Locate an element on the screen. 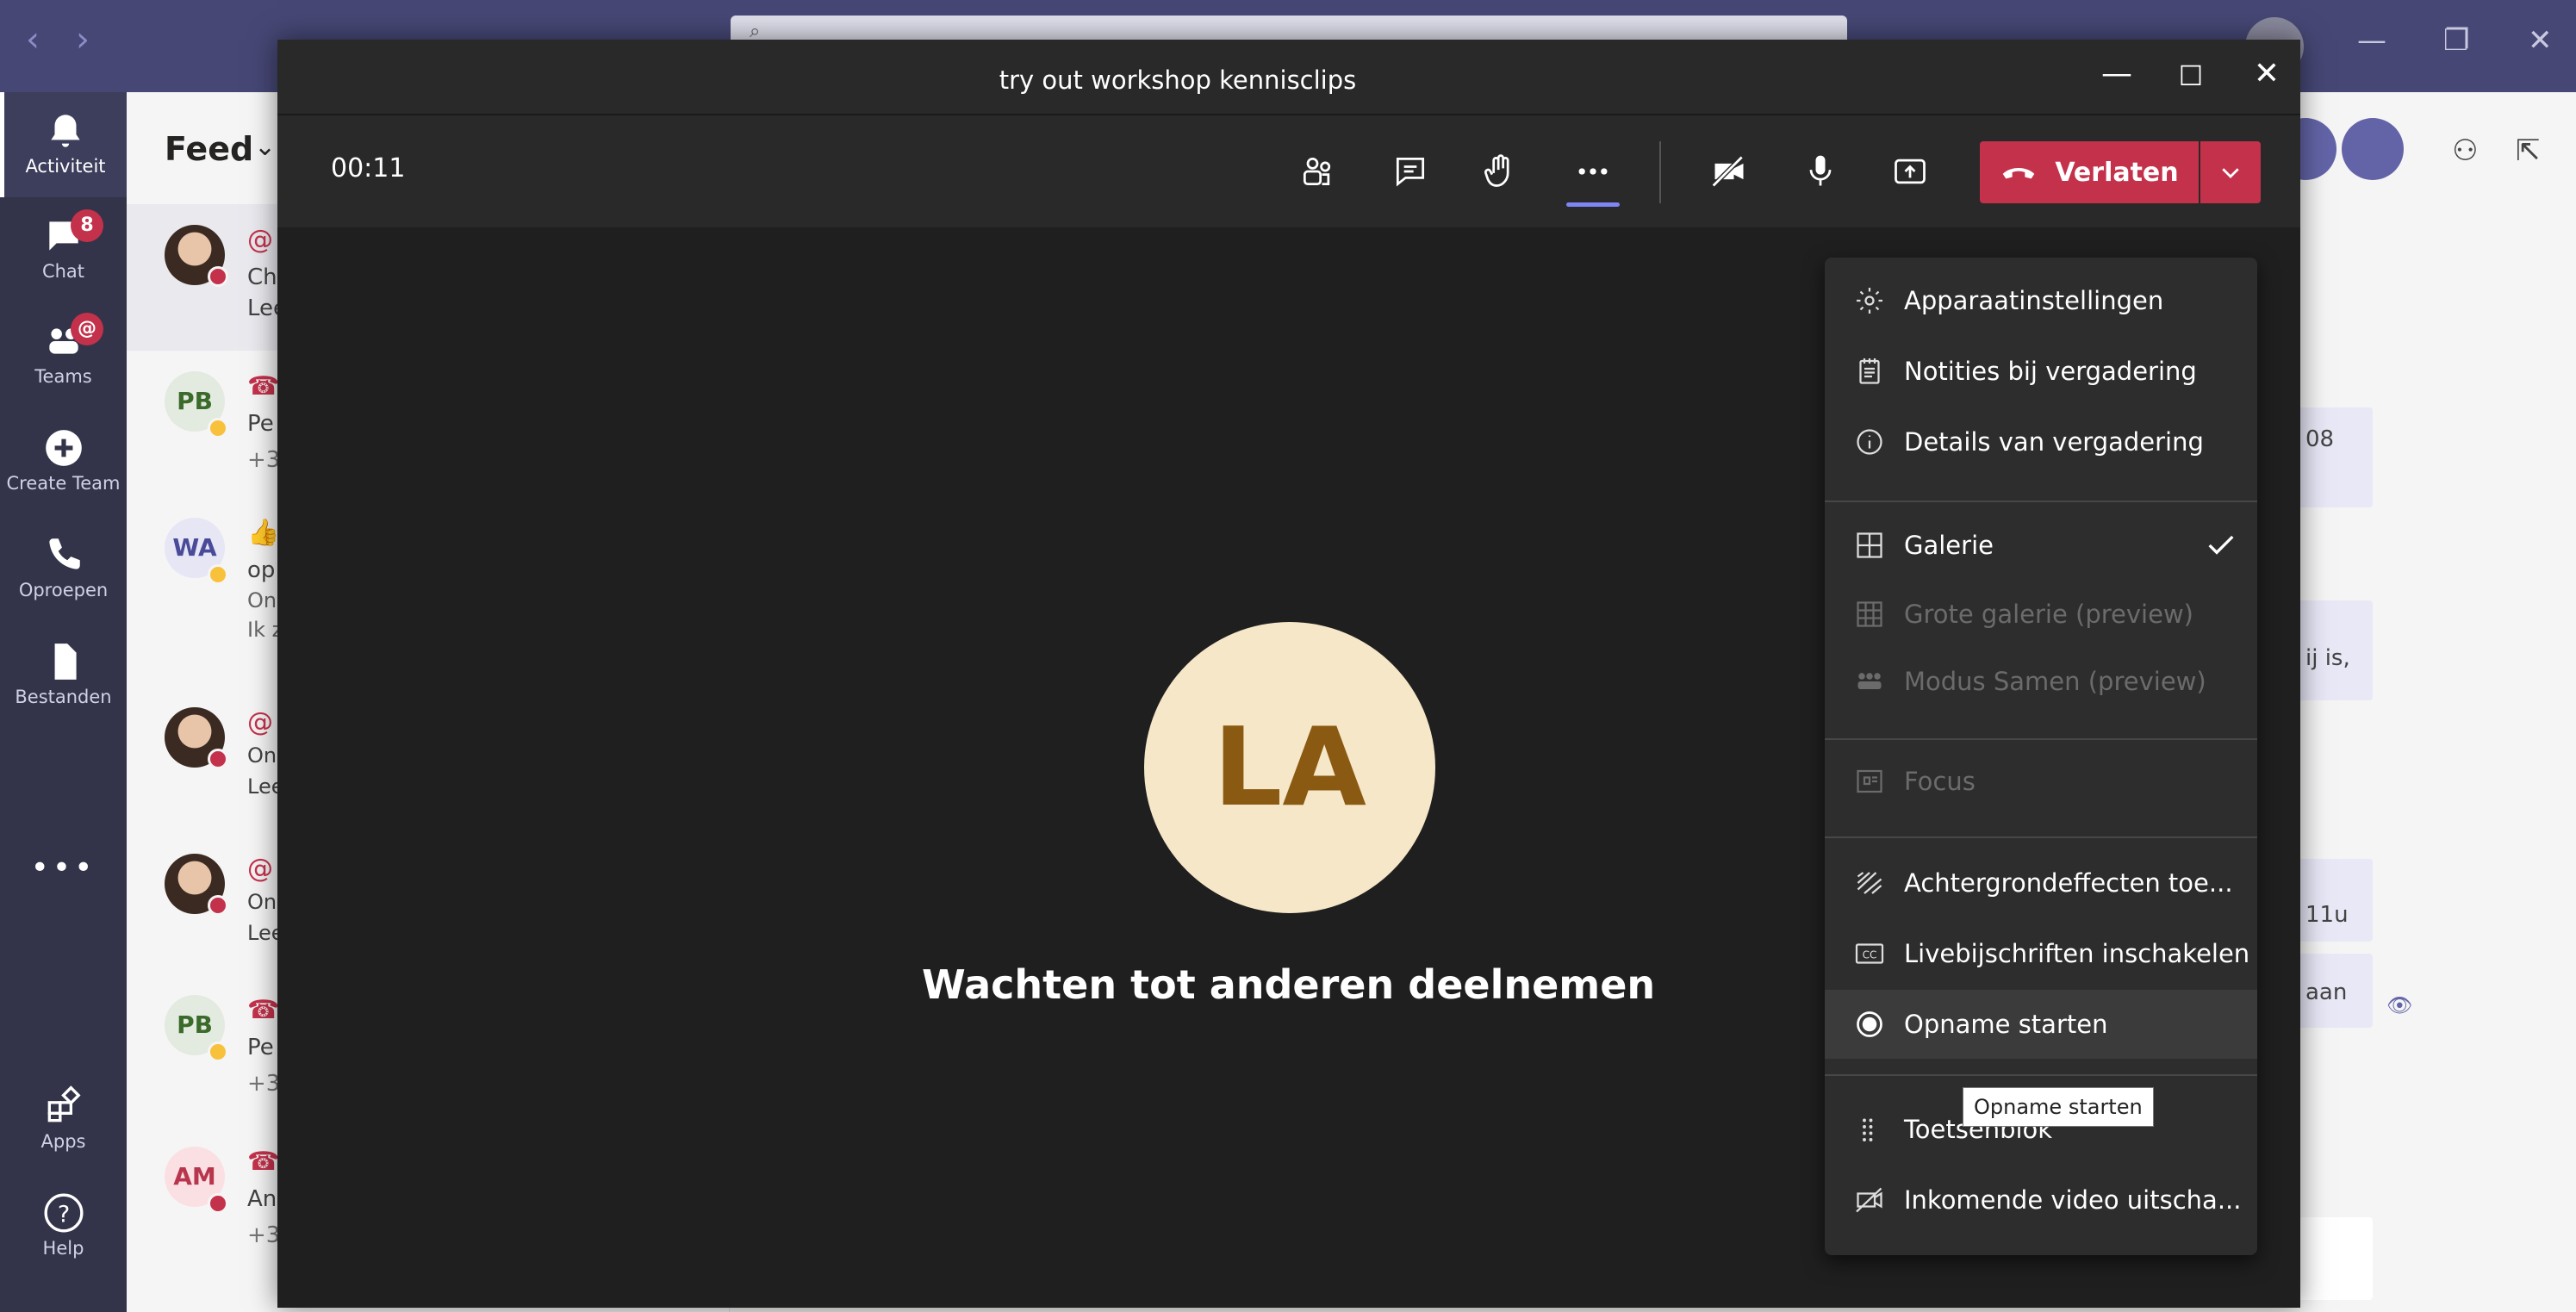 Image resolution: width=2576 pixels, height=1312 pixels. apps-icon is located at coordinates (64, 1104).